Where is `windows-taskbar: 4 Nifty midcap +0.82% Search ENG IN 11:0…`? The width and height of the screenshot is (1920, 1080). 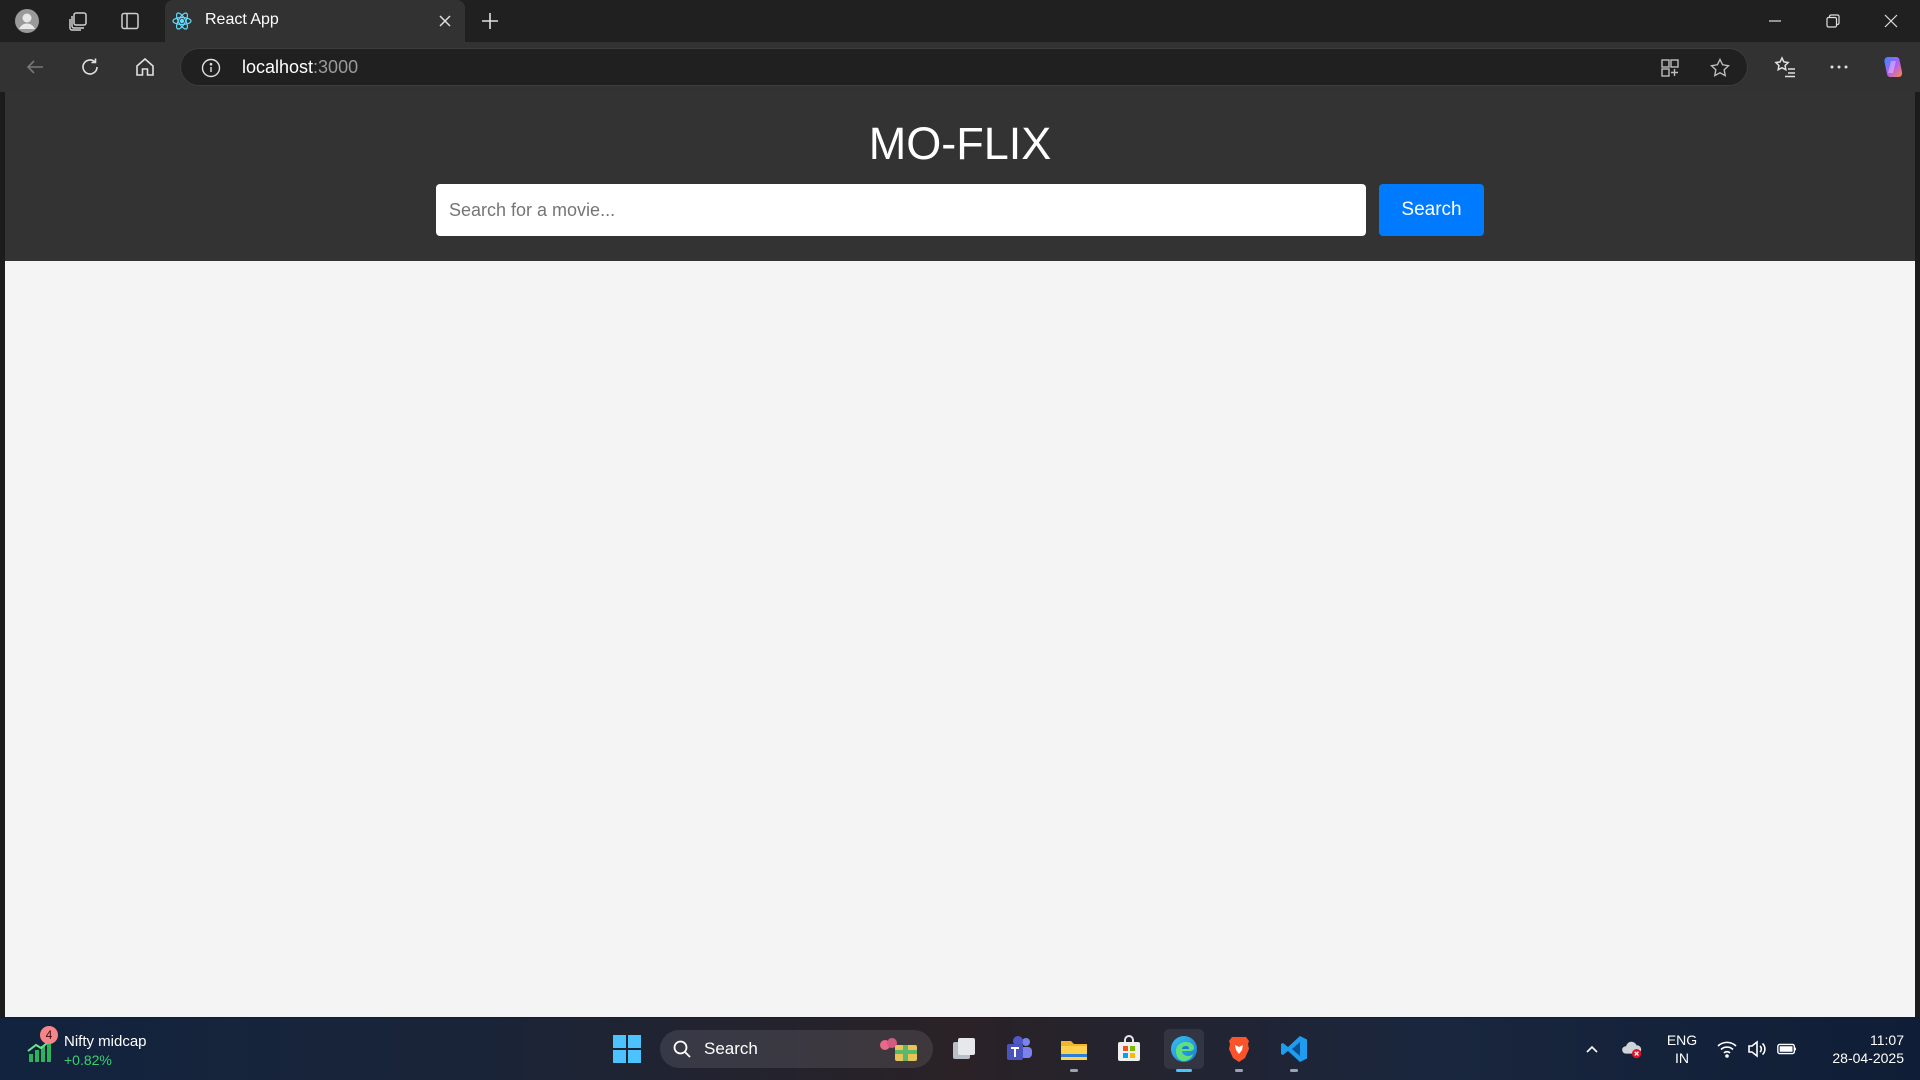 windows-taskbar: 4 Nifty midcap +0.82% Search ENG IN 11:0… is located at coordinates (960, 1049).